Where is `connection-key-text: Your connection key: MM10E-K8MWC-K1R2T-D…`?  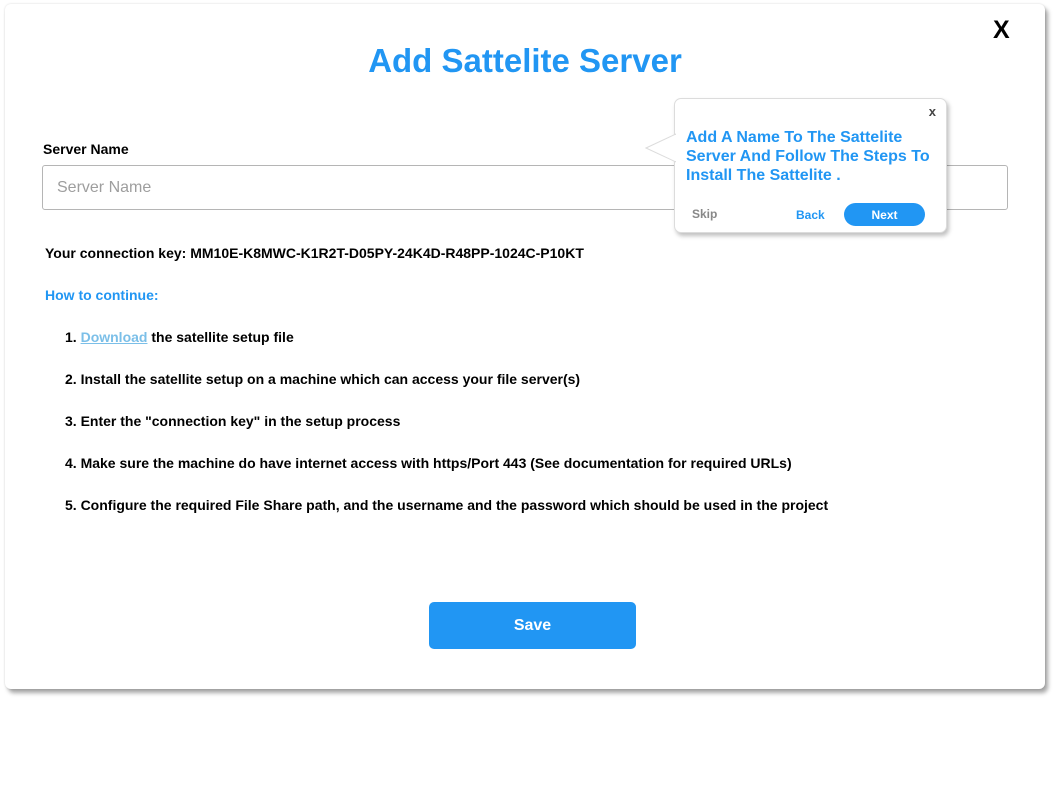 connection-key-text: Your connection key: MM10E-K8MWC-K1R2T-D… is located at coordinates (314, 253).